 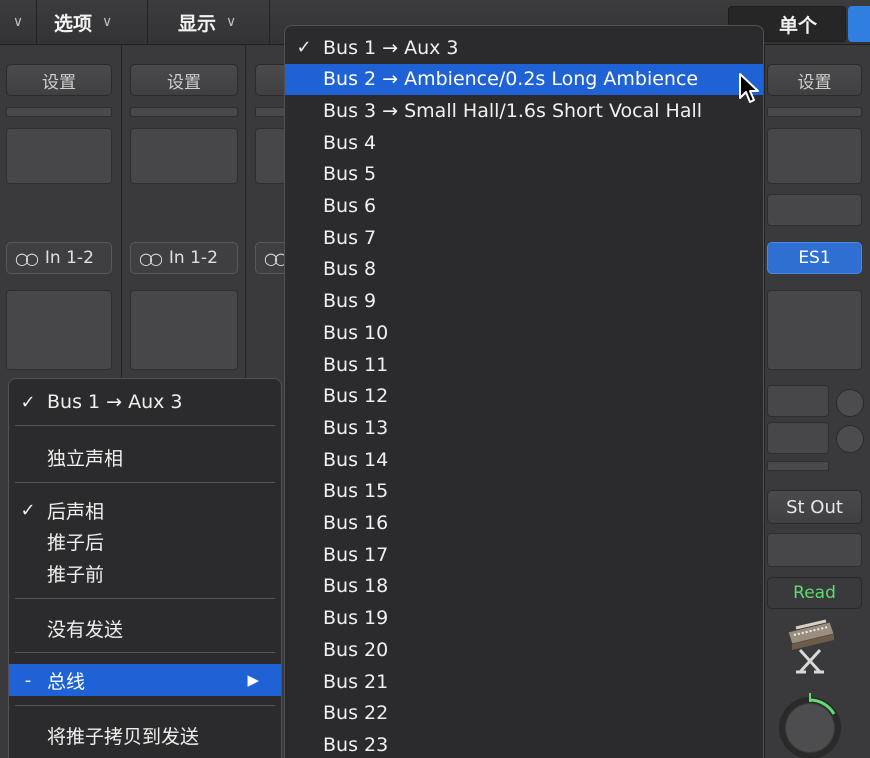 What do you see at coordinates (69, 258) in the screenshot?
I see `input-label: In 1-2` at bounding box center [69, 258].